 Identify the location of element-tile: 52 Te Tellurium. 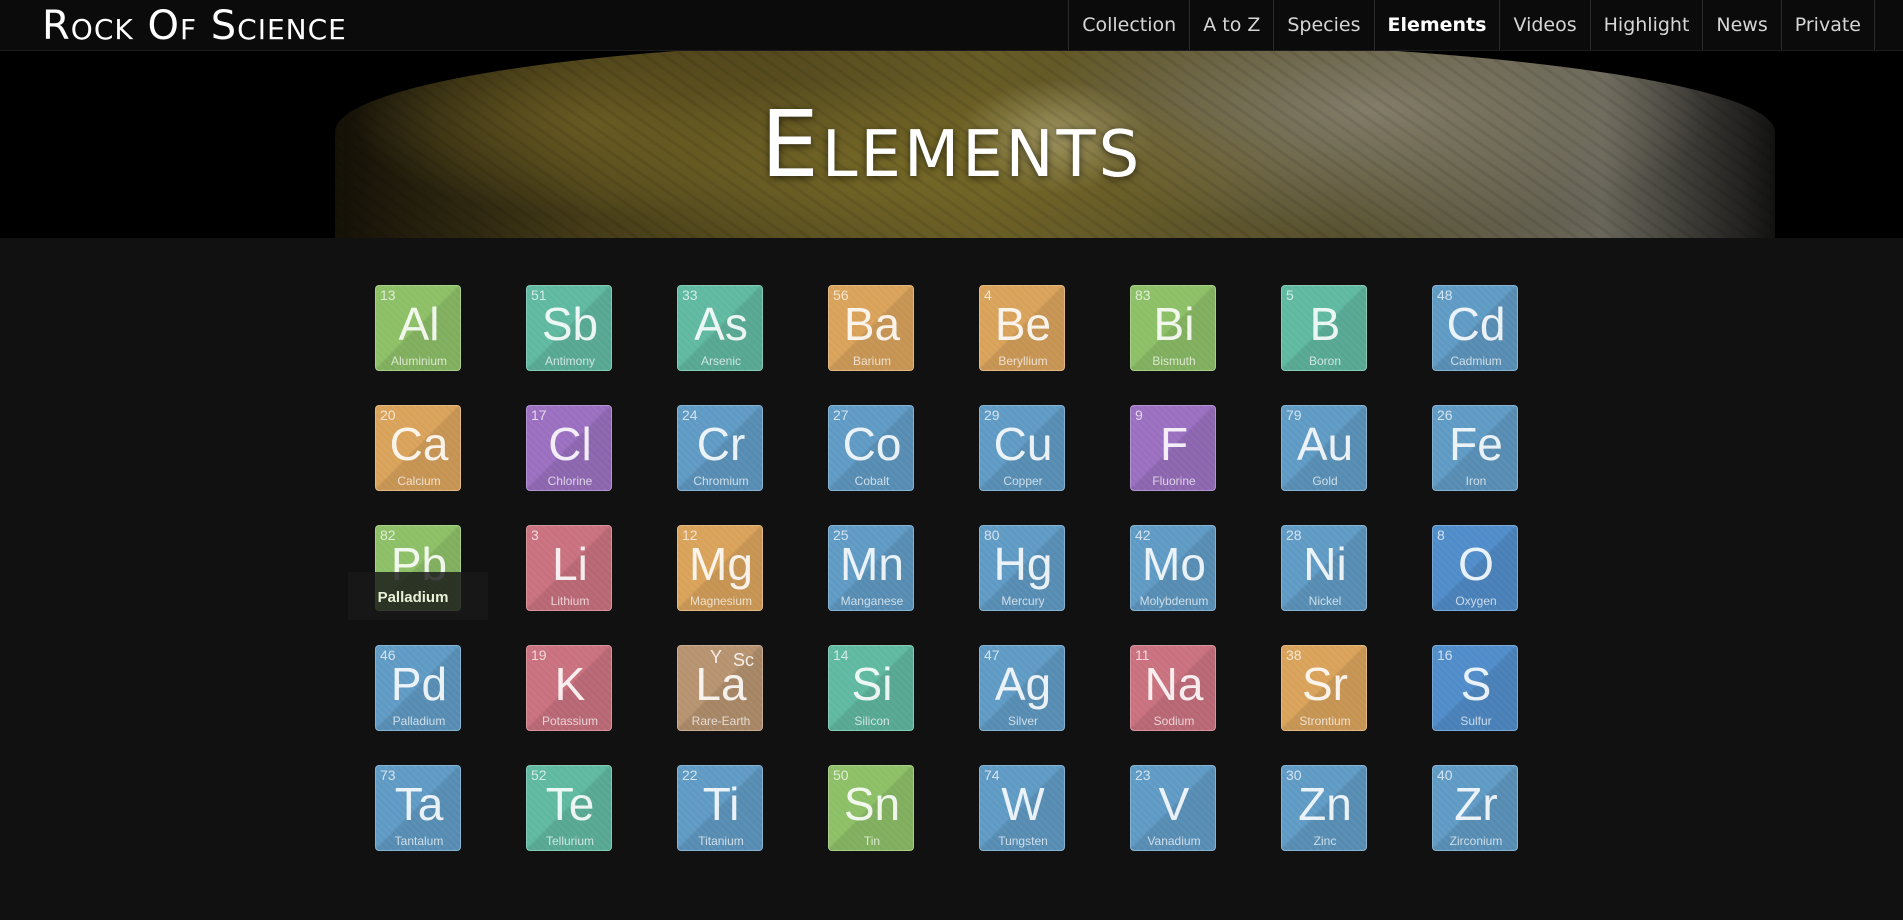
(569, 808).